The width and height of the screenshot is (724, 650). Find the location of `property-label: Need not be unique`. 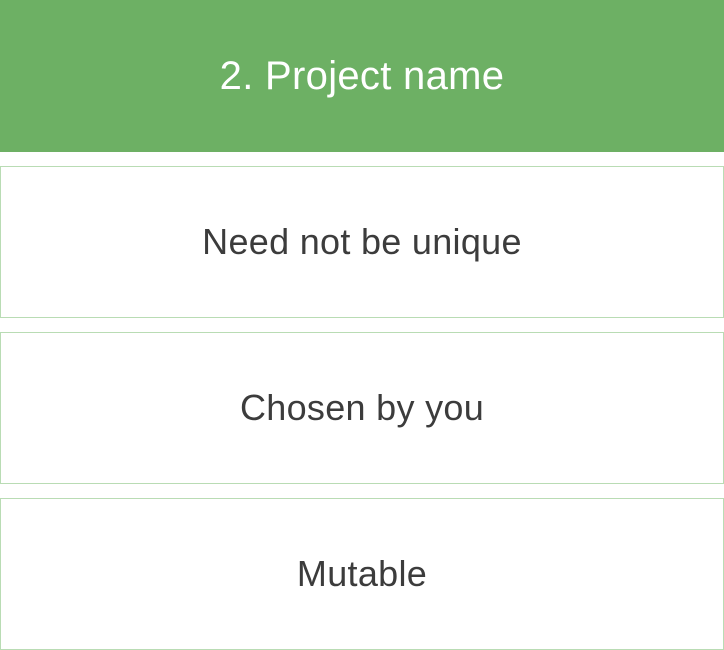

property-label: Need not be unique is located at coordinates (362, 241).